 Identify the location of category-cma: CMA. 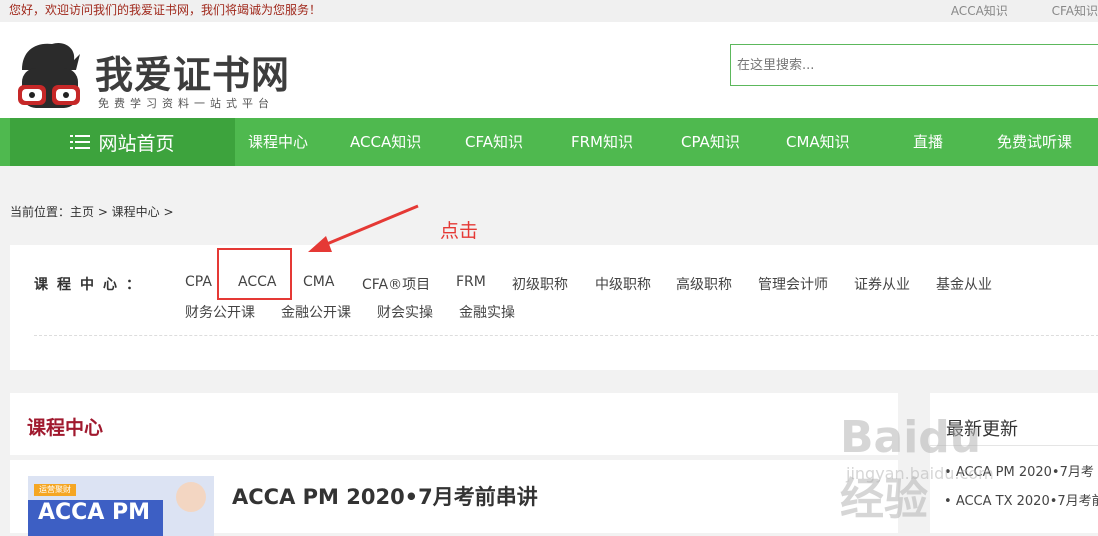
(318, 282).